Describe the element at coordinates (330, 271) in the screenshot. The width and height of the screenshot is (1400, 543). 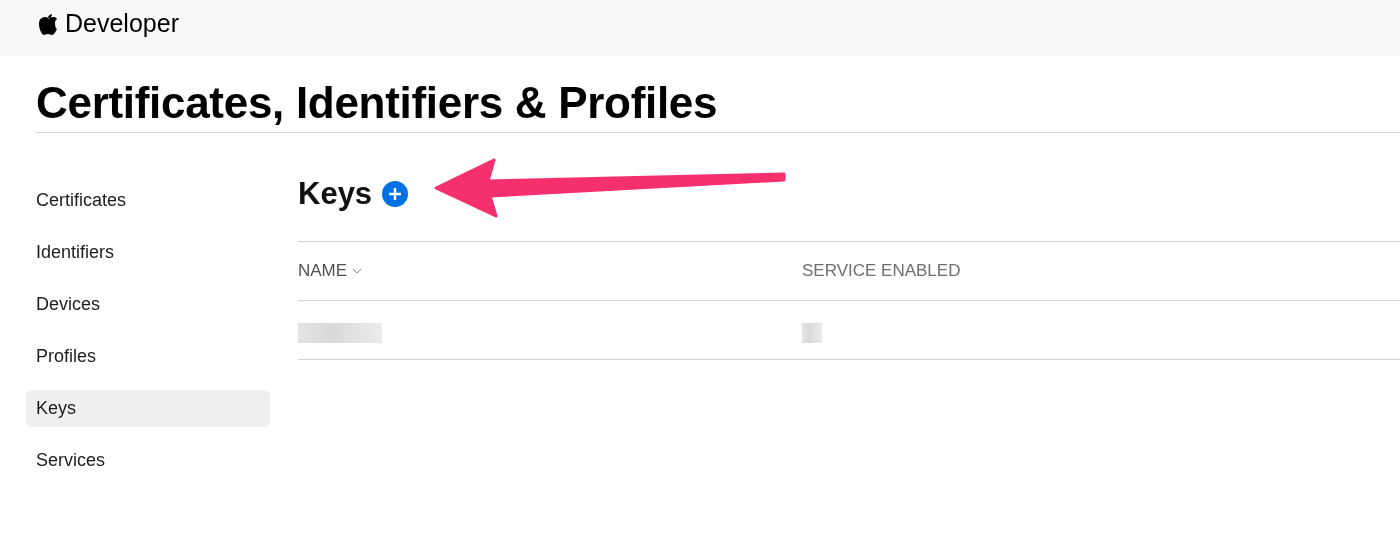
I see `column-header: NAME` at that location.